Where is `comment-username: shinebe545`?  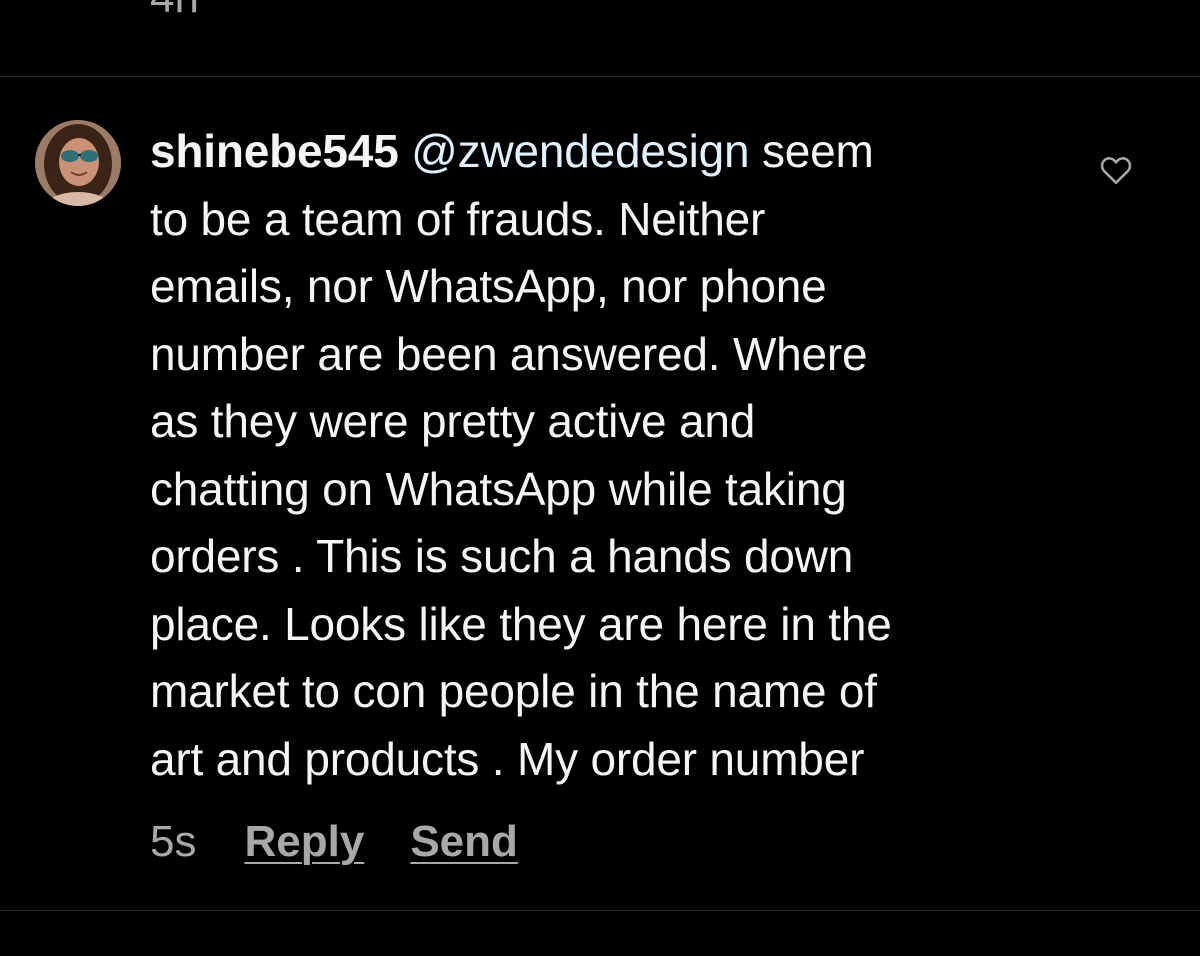
comment-username: shinebe545 is located at coordinates (274, 151).